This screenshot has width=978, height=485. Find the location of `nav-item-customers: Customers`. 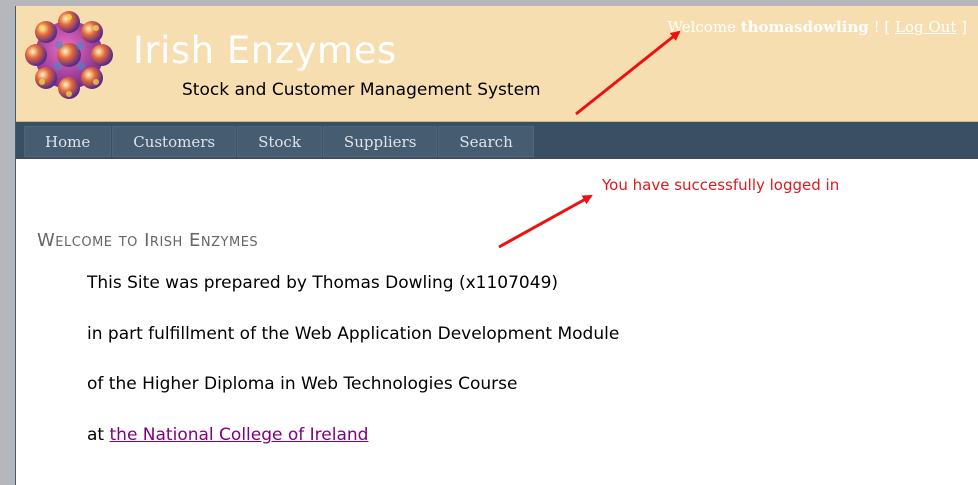

nav-item-customers: Customers is located at coordinates (174, 141).